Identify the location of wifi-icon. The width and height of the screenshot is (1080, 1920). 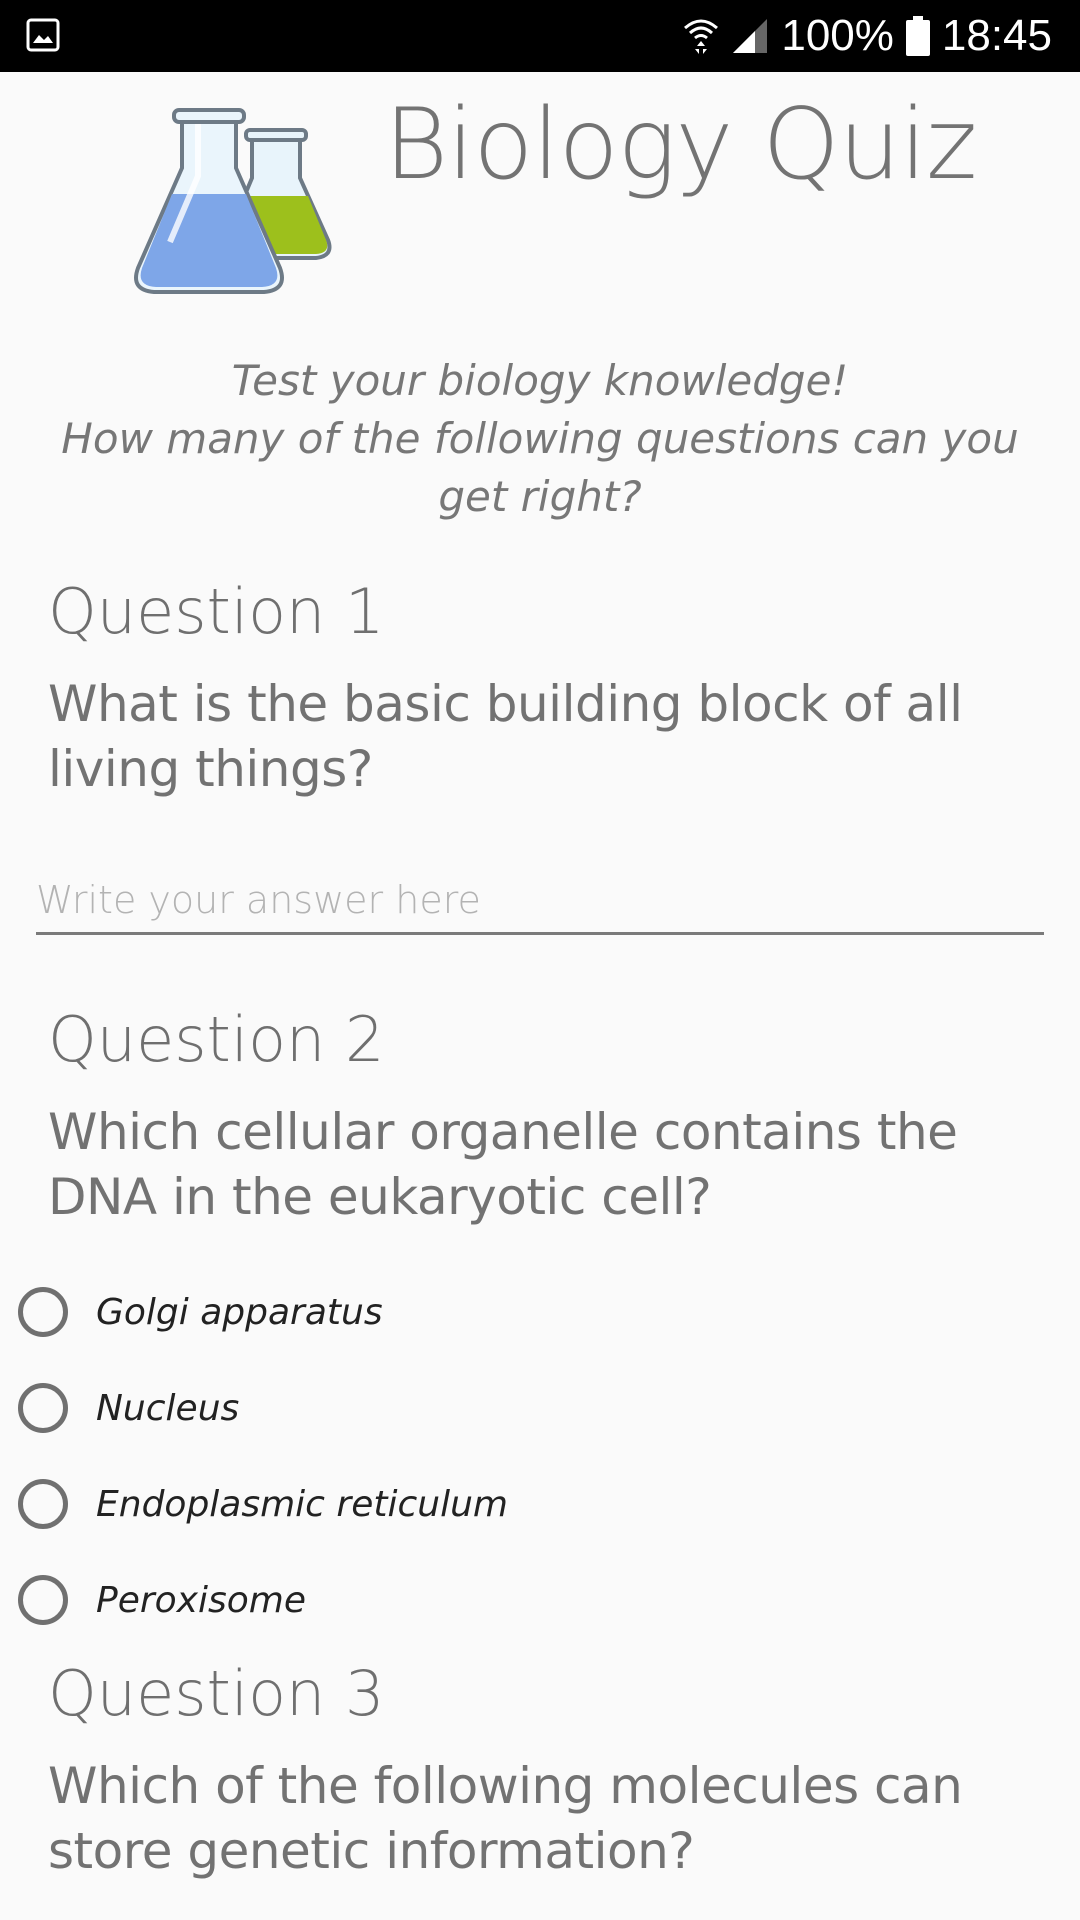
(701, 36).